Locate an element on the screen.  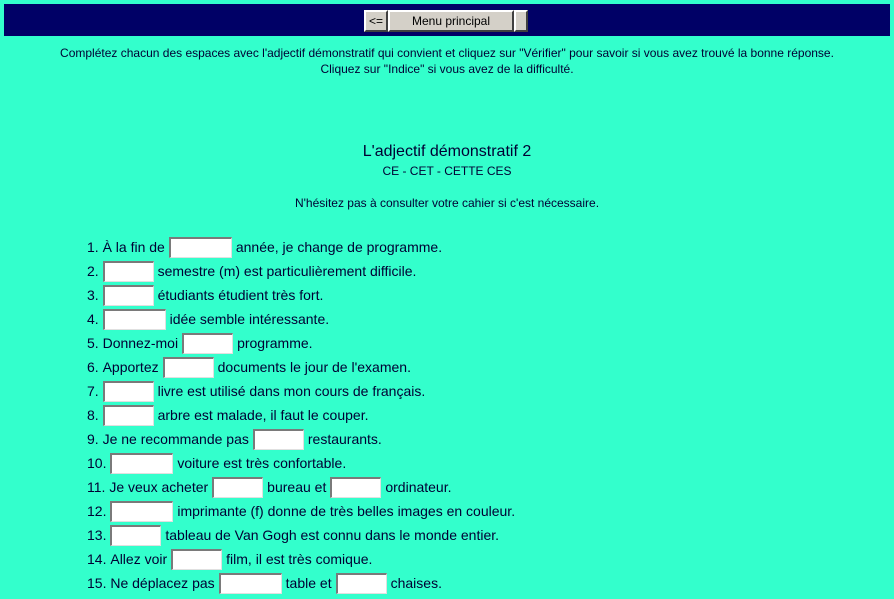
page-subtitle: CE - CET - CETTE CES is located at coordinates (447, 171).